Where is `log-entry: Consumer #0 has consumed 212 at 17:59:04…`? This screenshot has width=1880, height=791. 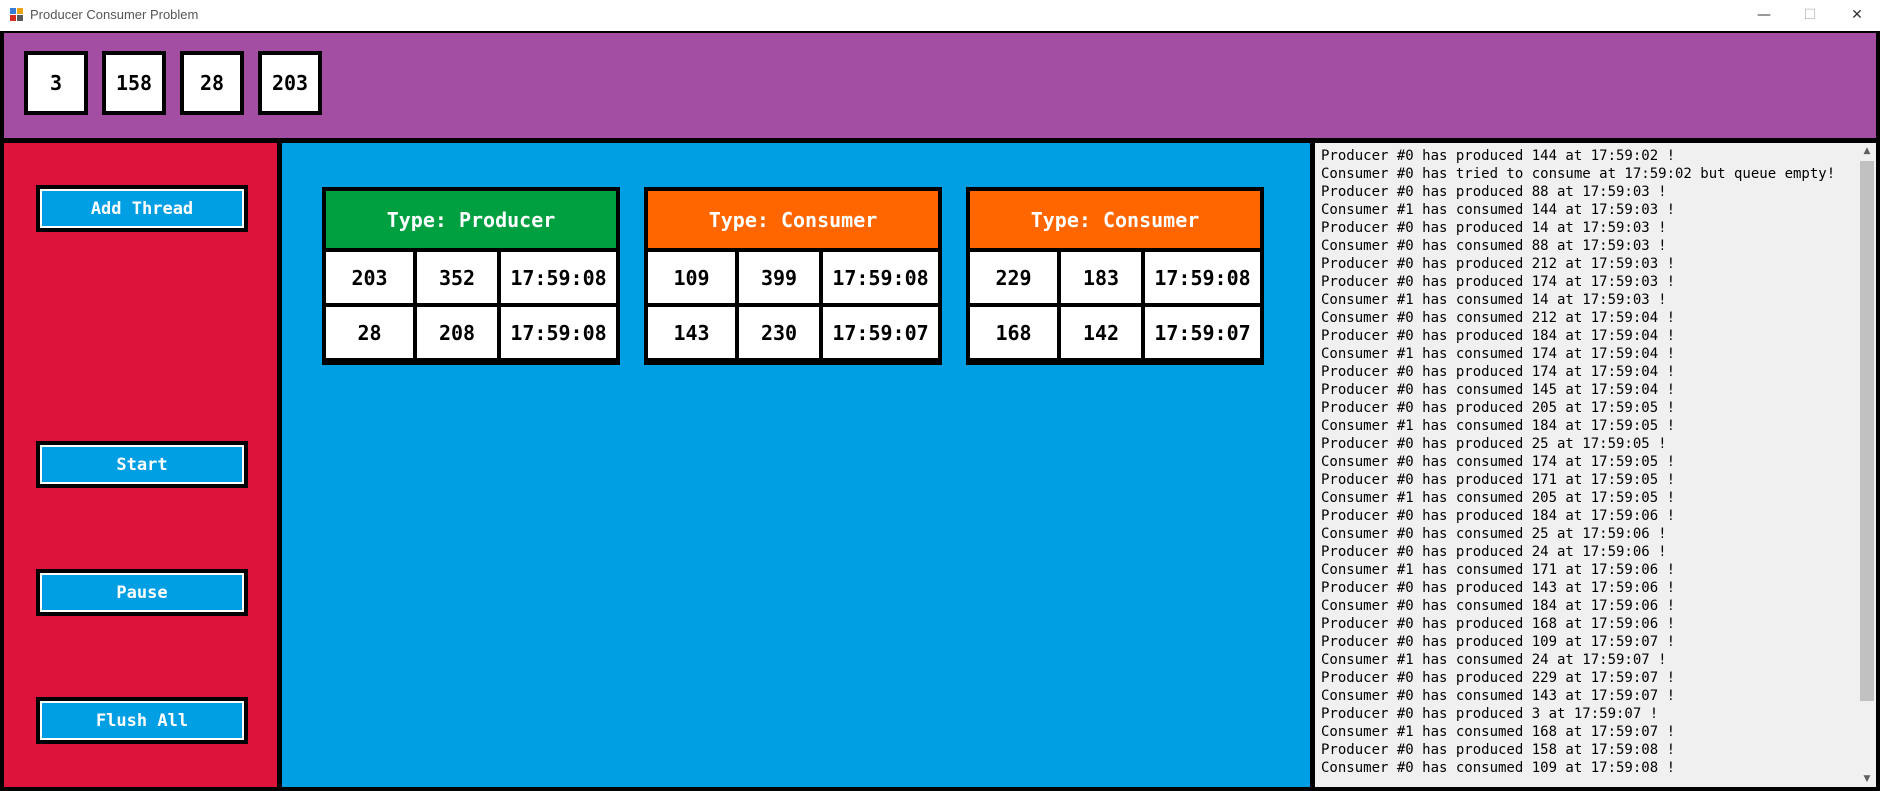
log-entry: Consumer #0 has consumed 212 at 17:59:04… is located at coordinates (1586, 318).